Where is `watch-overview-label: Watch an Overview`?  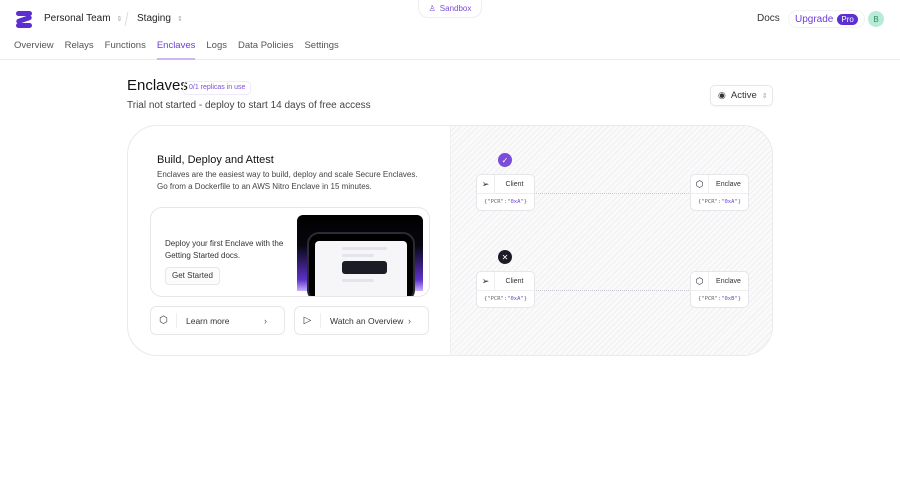 watch-overview-label: Watch an Overview is located at coordinates (367, 320).